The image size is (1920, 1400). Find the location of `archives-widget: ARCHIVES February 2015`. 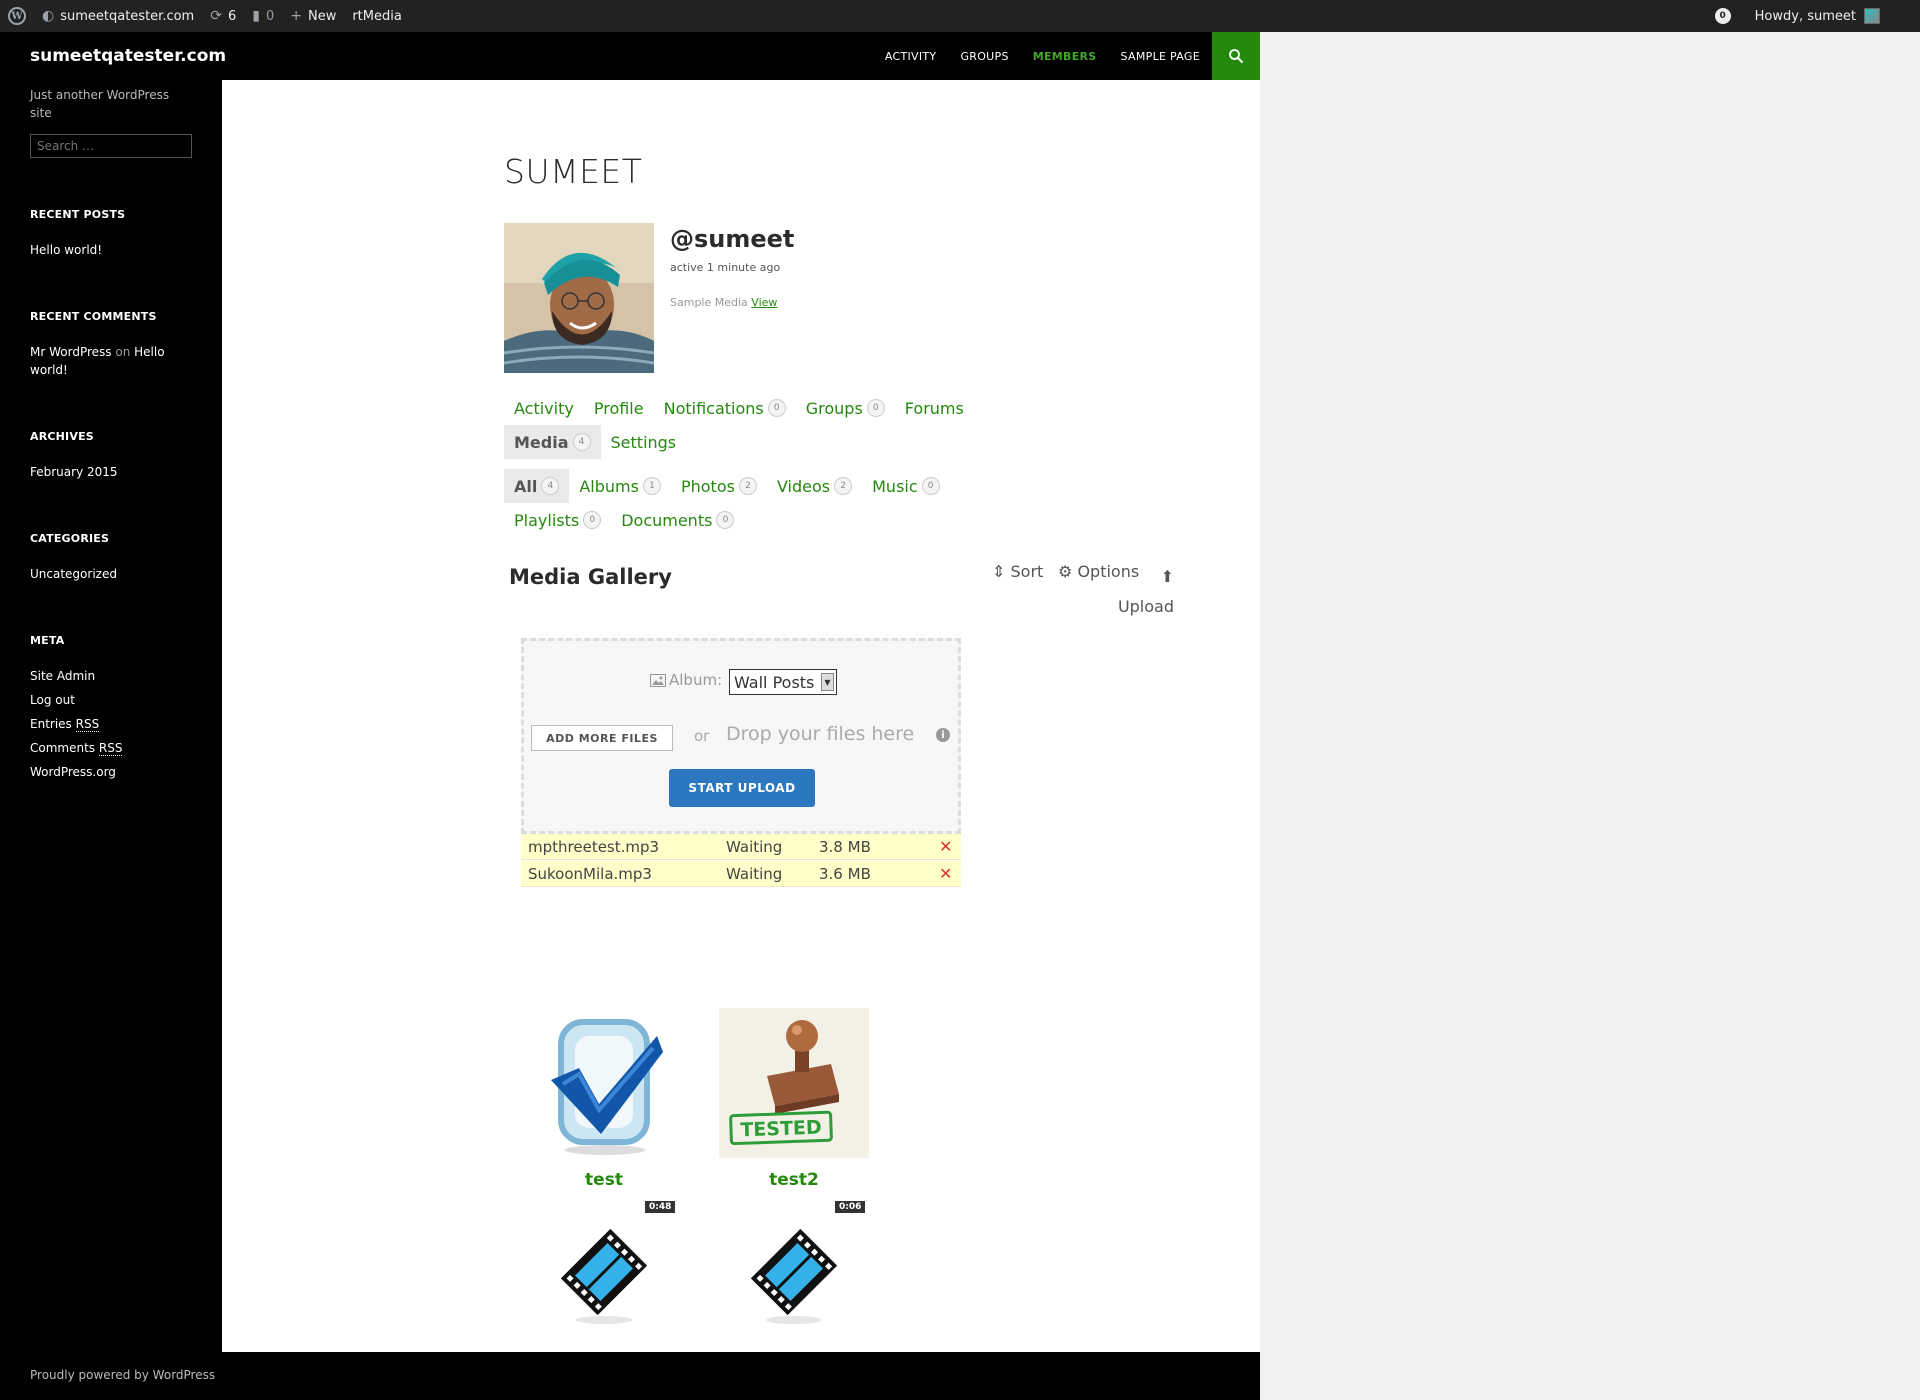

archives-widget: ARCHIVES February 2015 is located at coordinates (115, 458).